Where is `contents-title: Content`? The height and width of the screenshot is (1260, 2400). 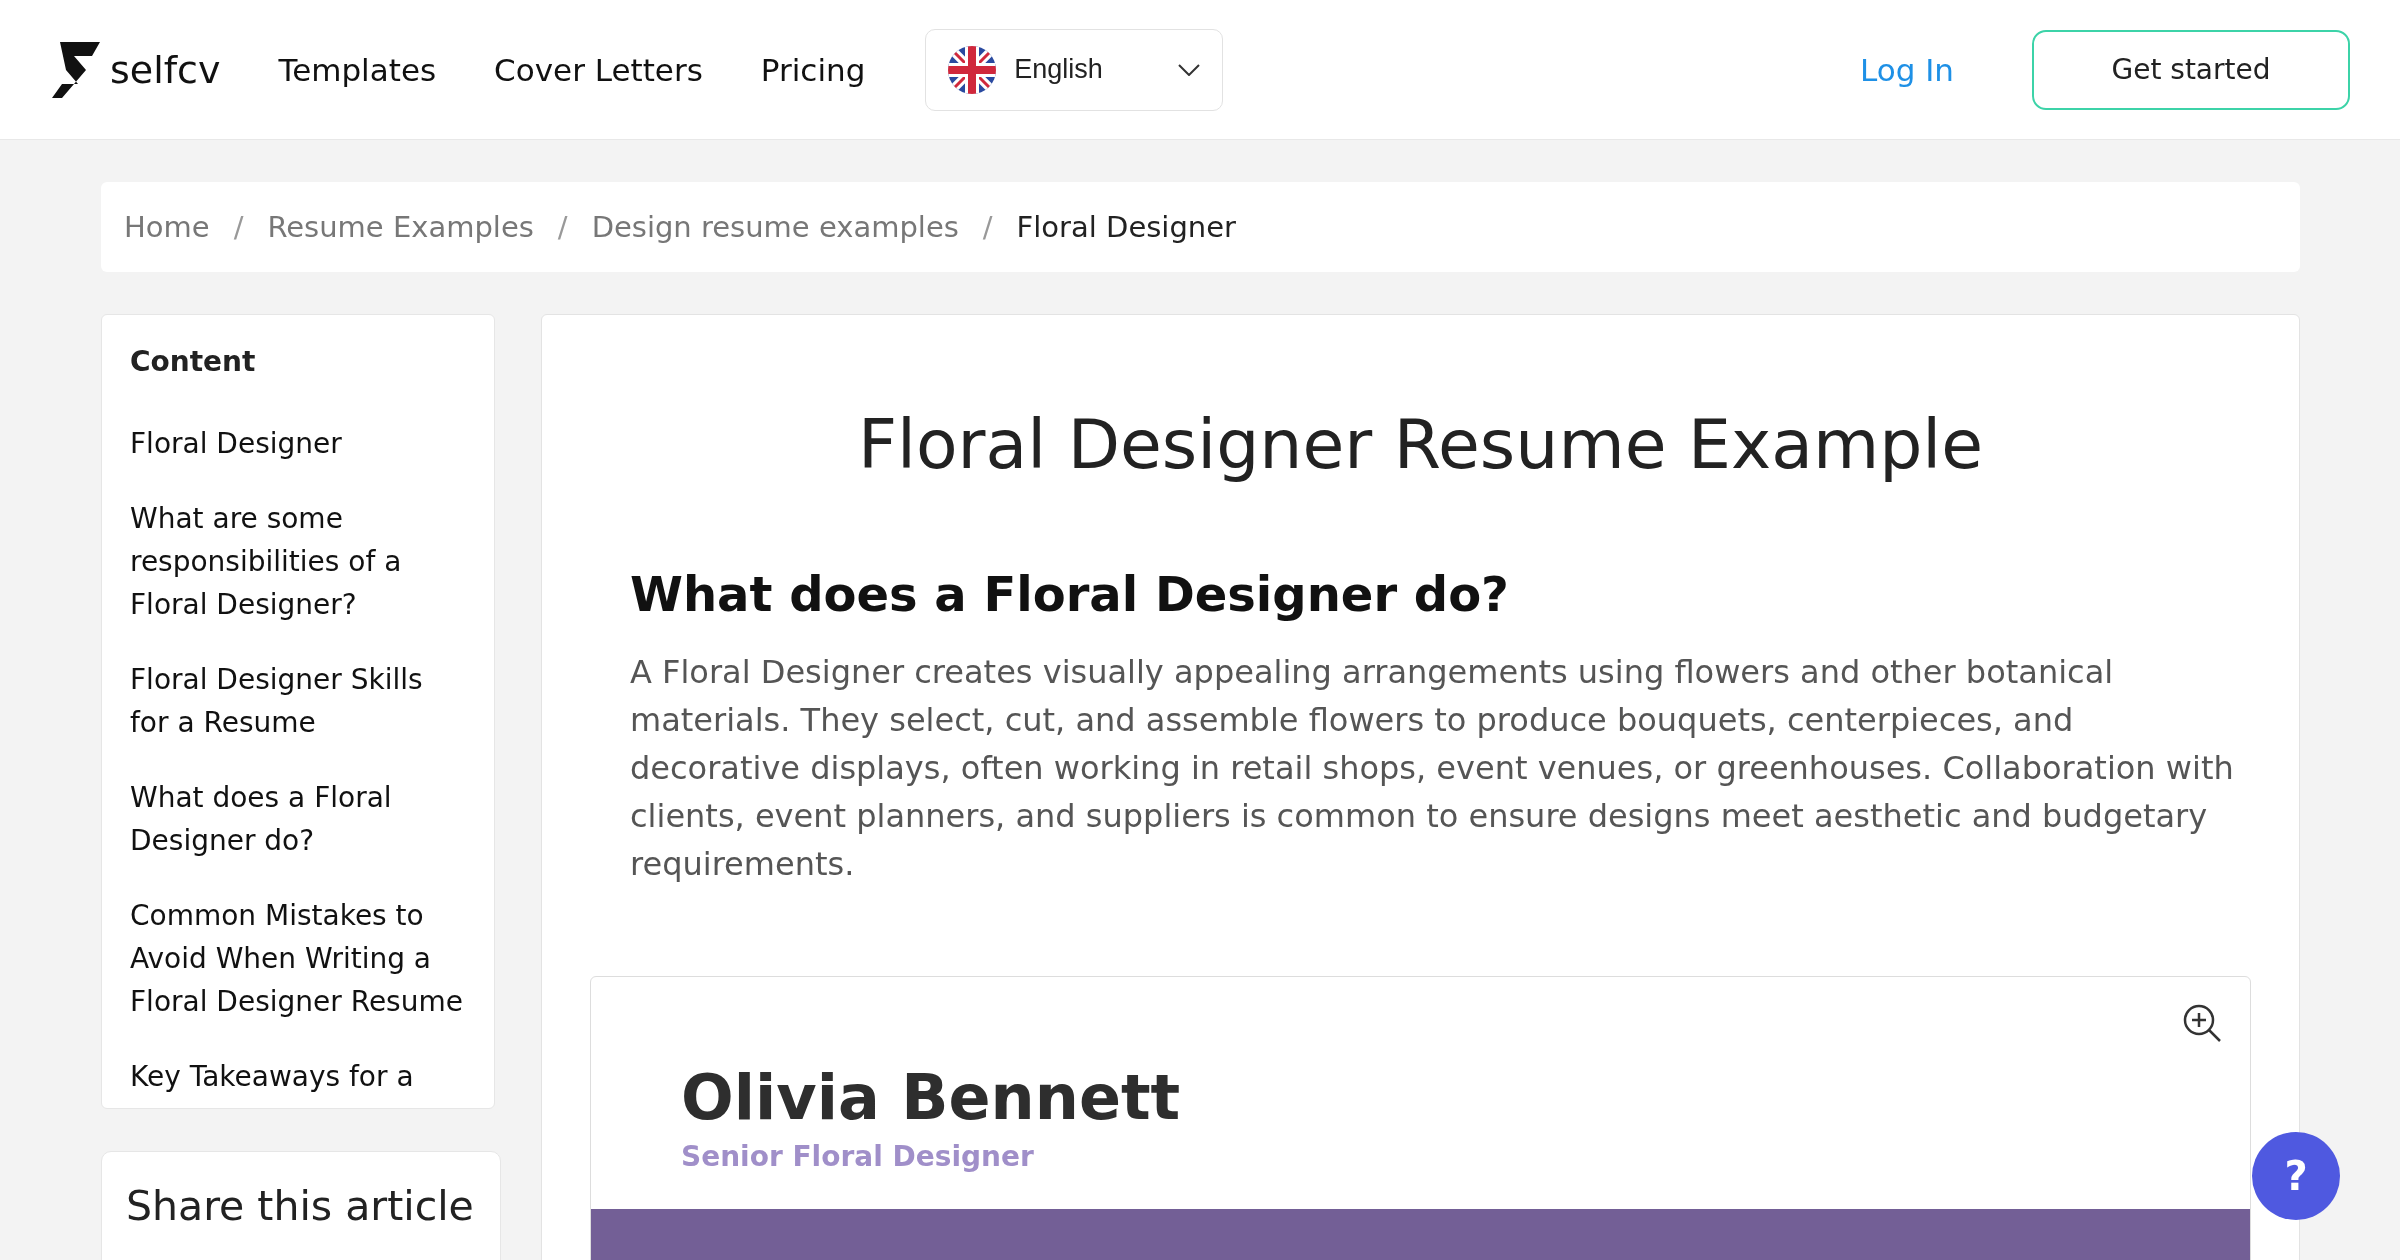 contents-title: Content is located at coordinates (193, 361).